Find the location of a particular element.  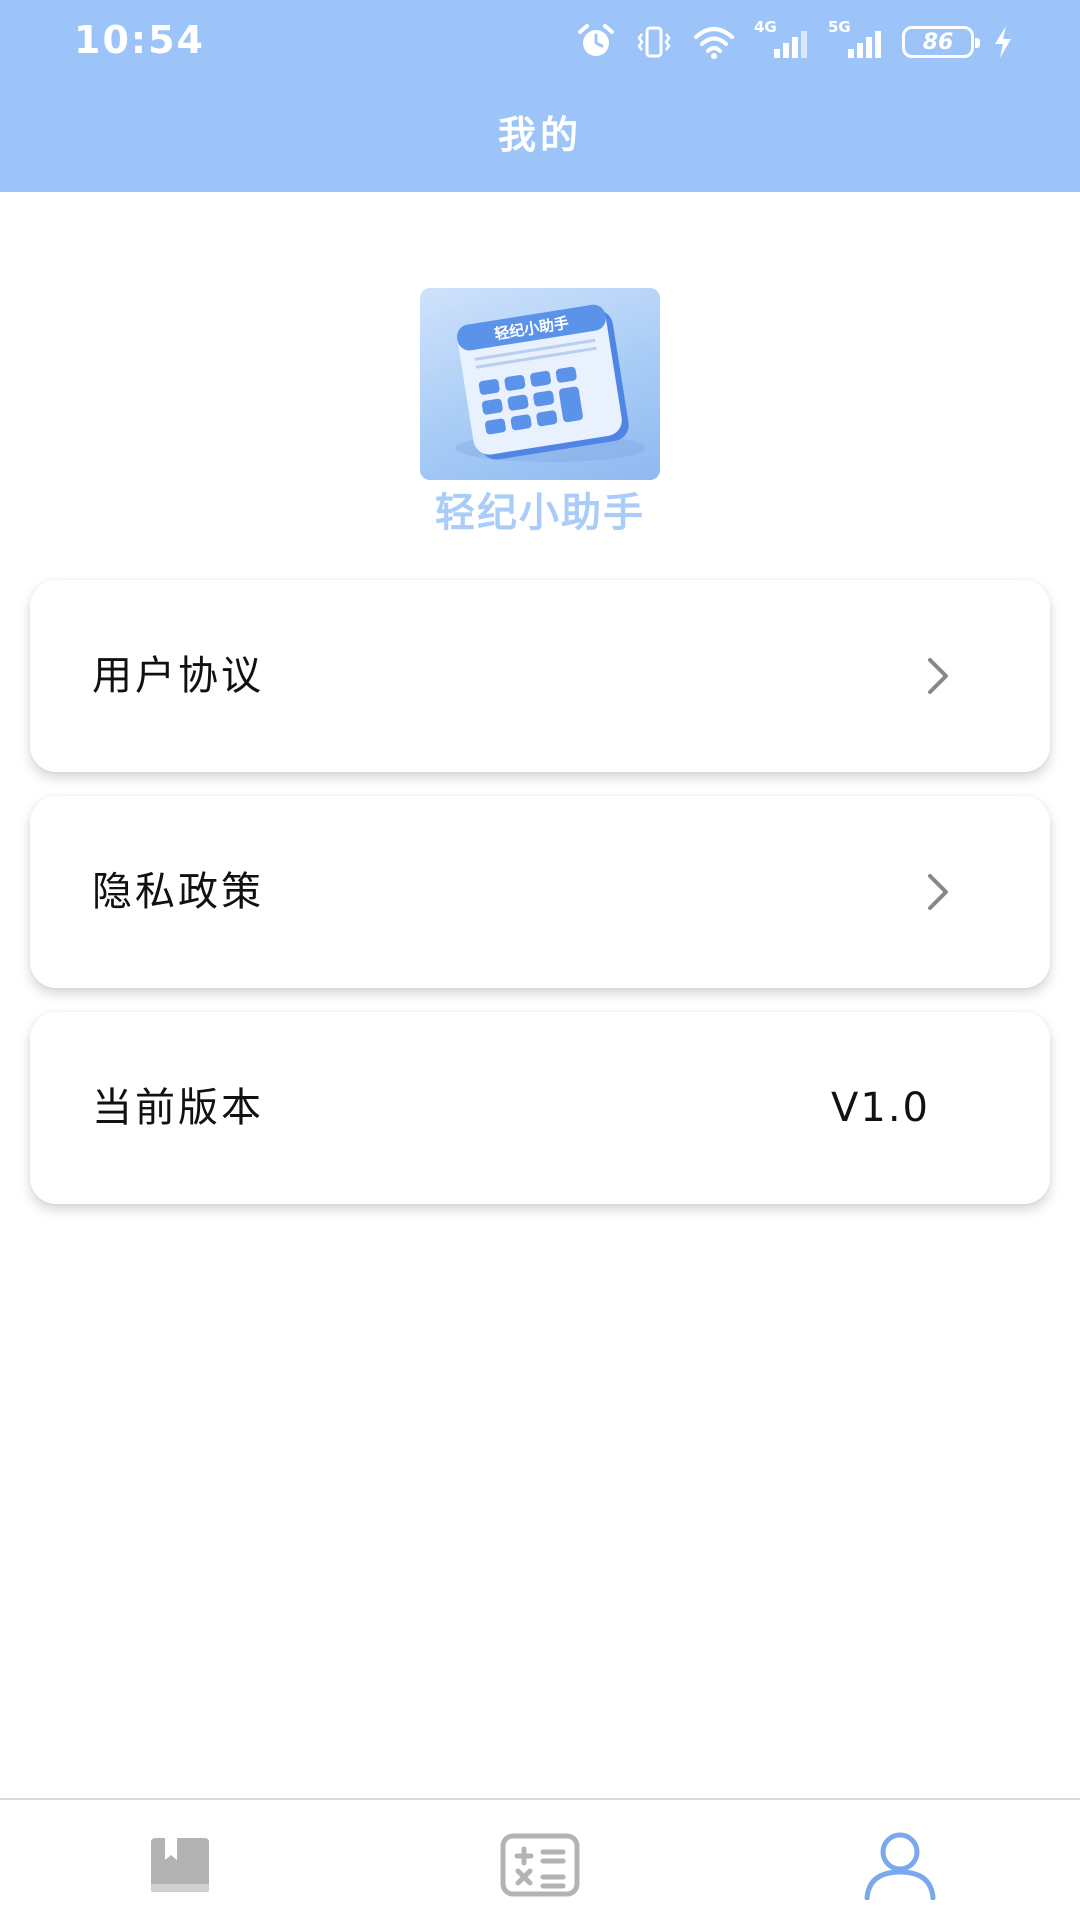

vibrate-icon is located at coordinates (654, 42).